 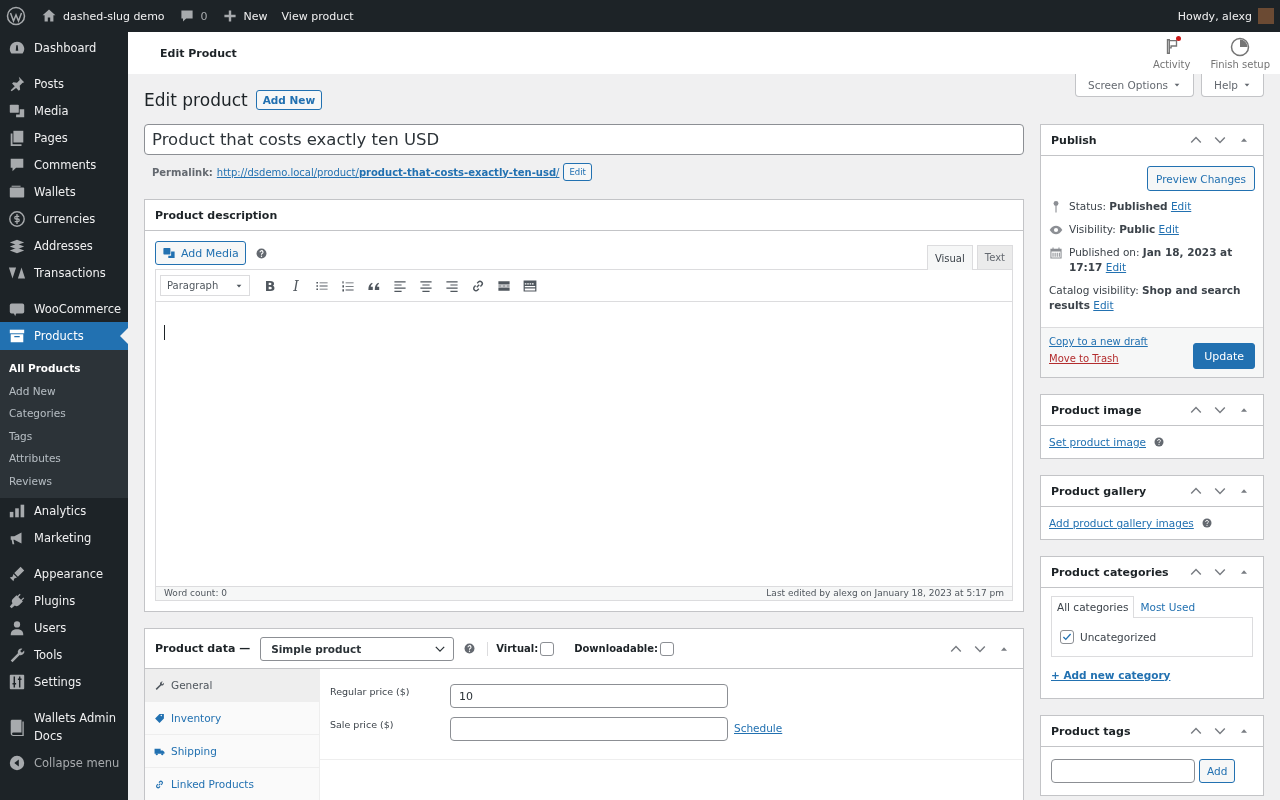 What do you see at coordinates (64, 47) in the screenshot?
I see `menu-item: Dashboard` at bounding box center [64, 47].